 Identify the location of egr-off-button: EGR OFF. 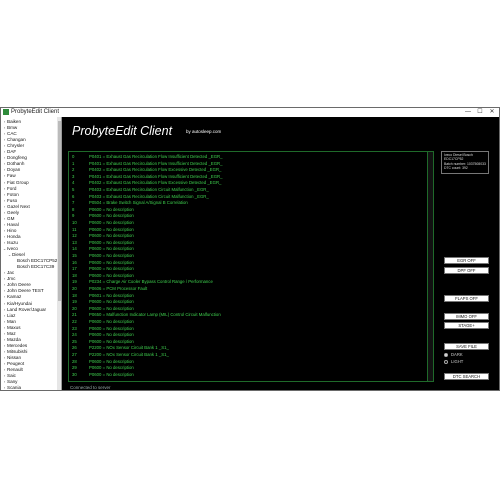
(466, 260).